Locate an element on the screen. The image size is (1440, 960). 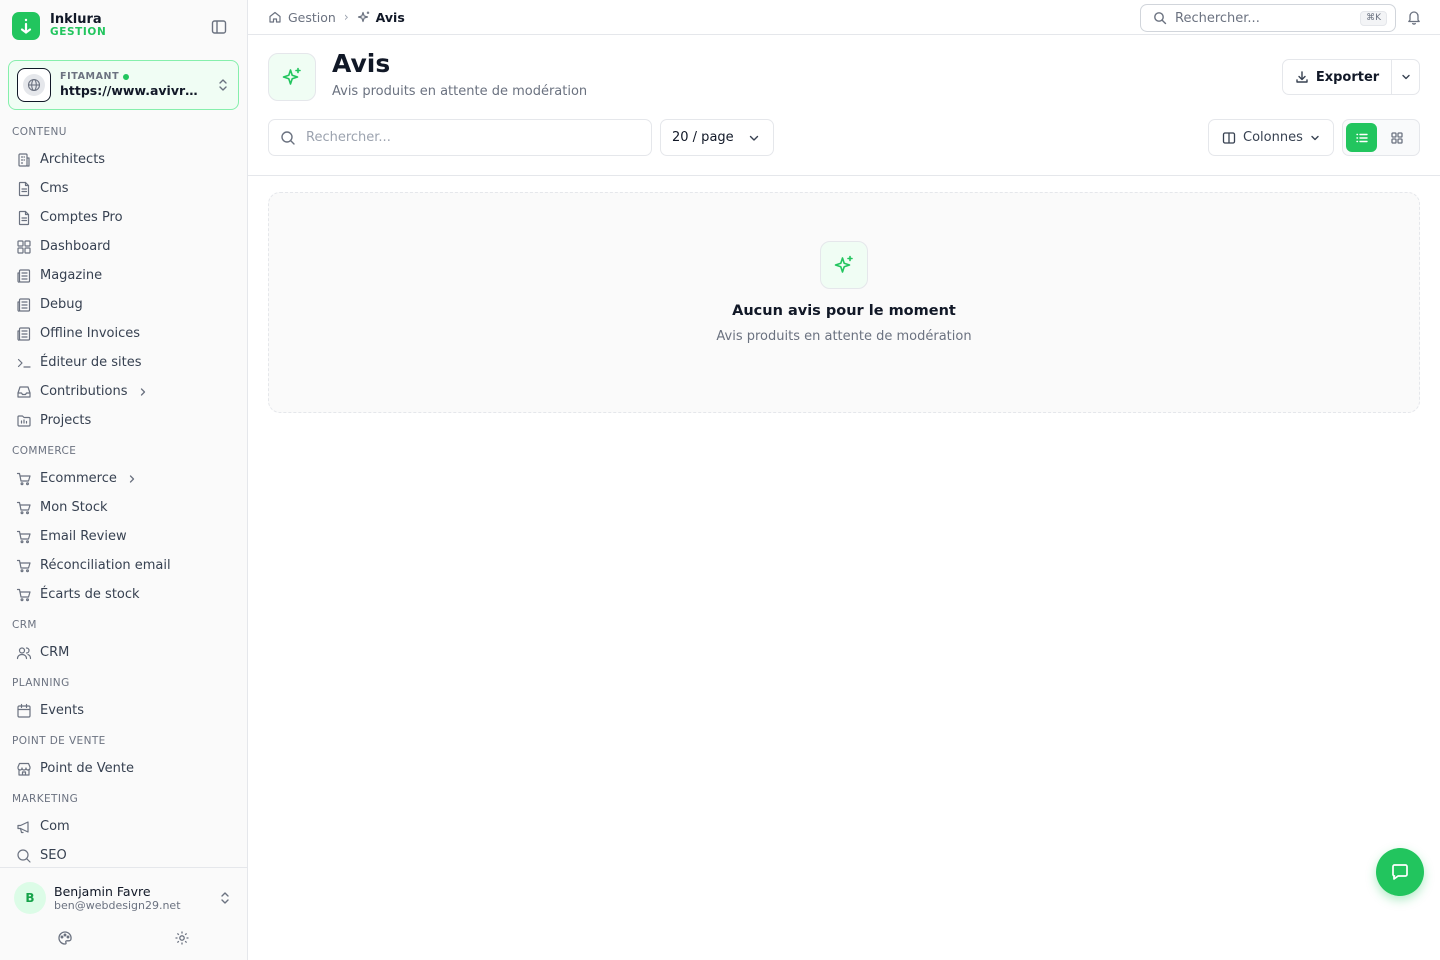
folder-icon is located at coordinates (24, 420).